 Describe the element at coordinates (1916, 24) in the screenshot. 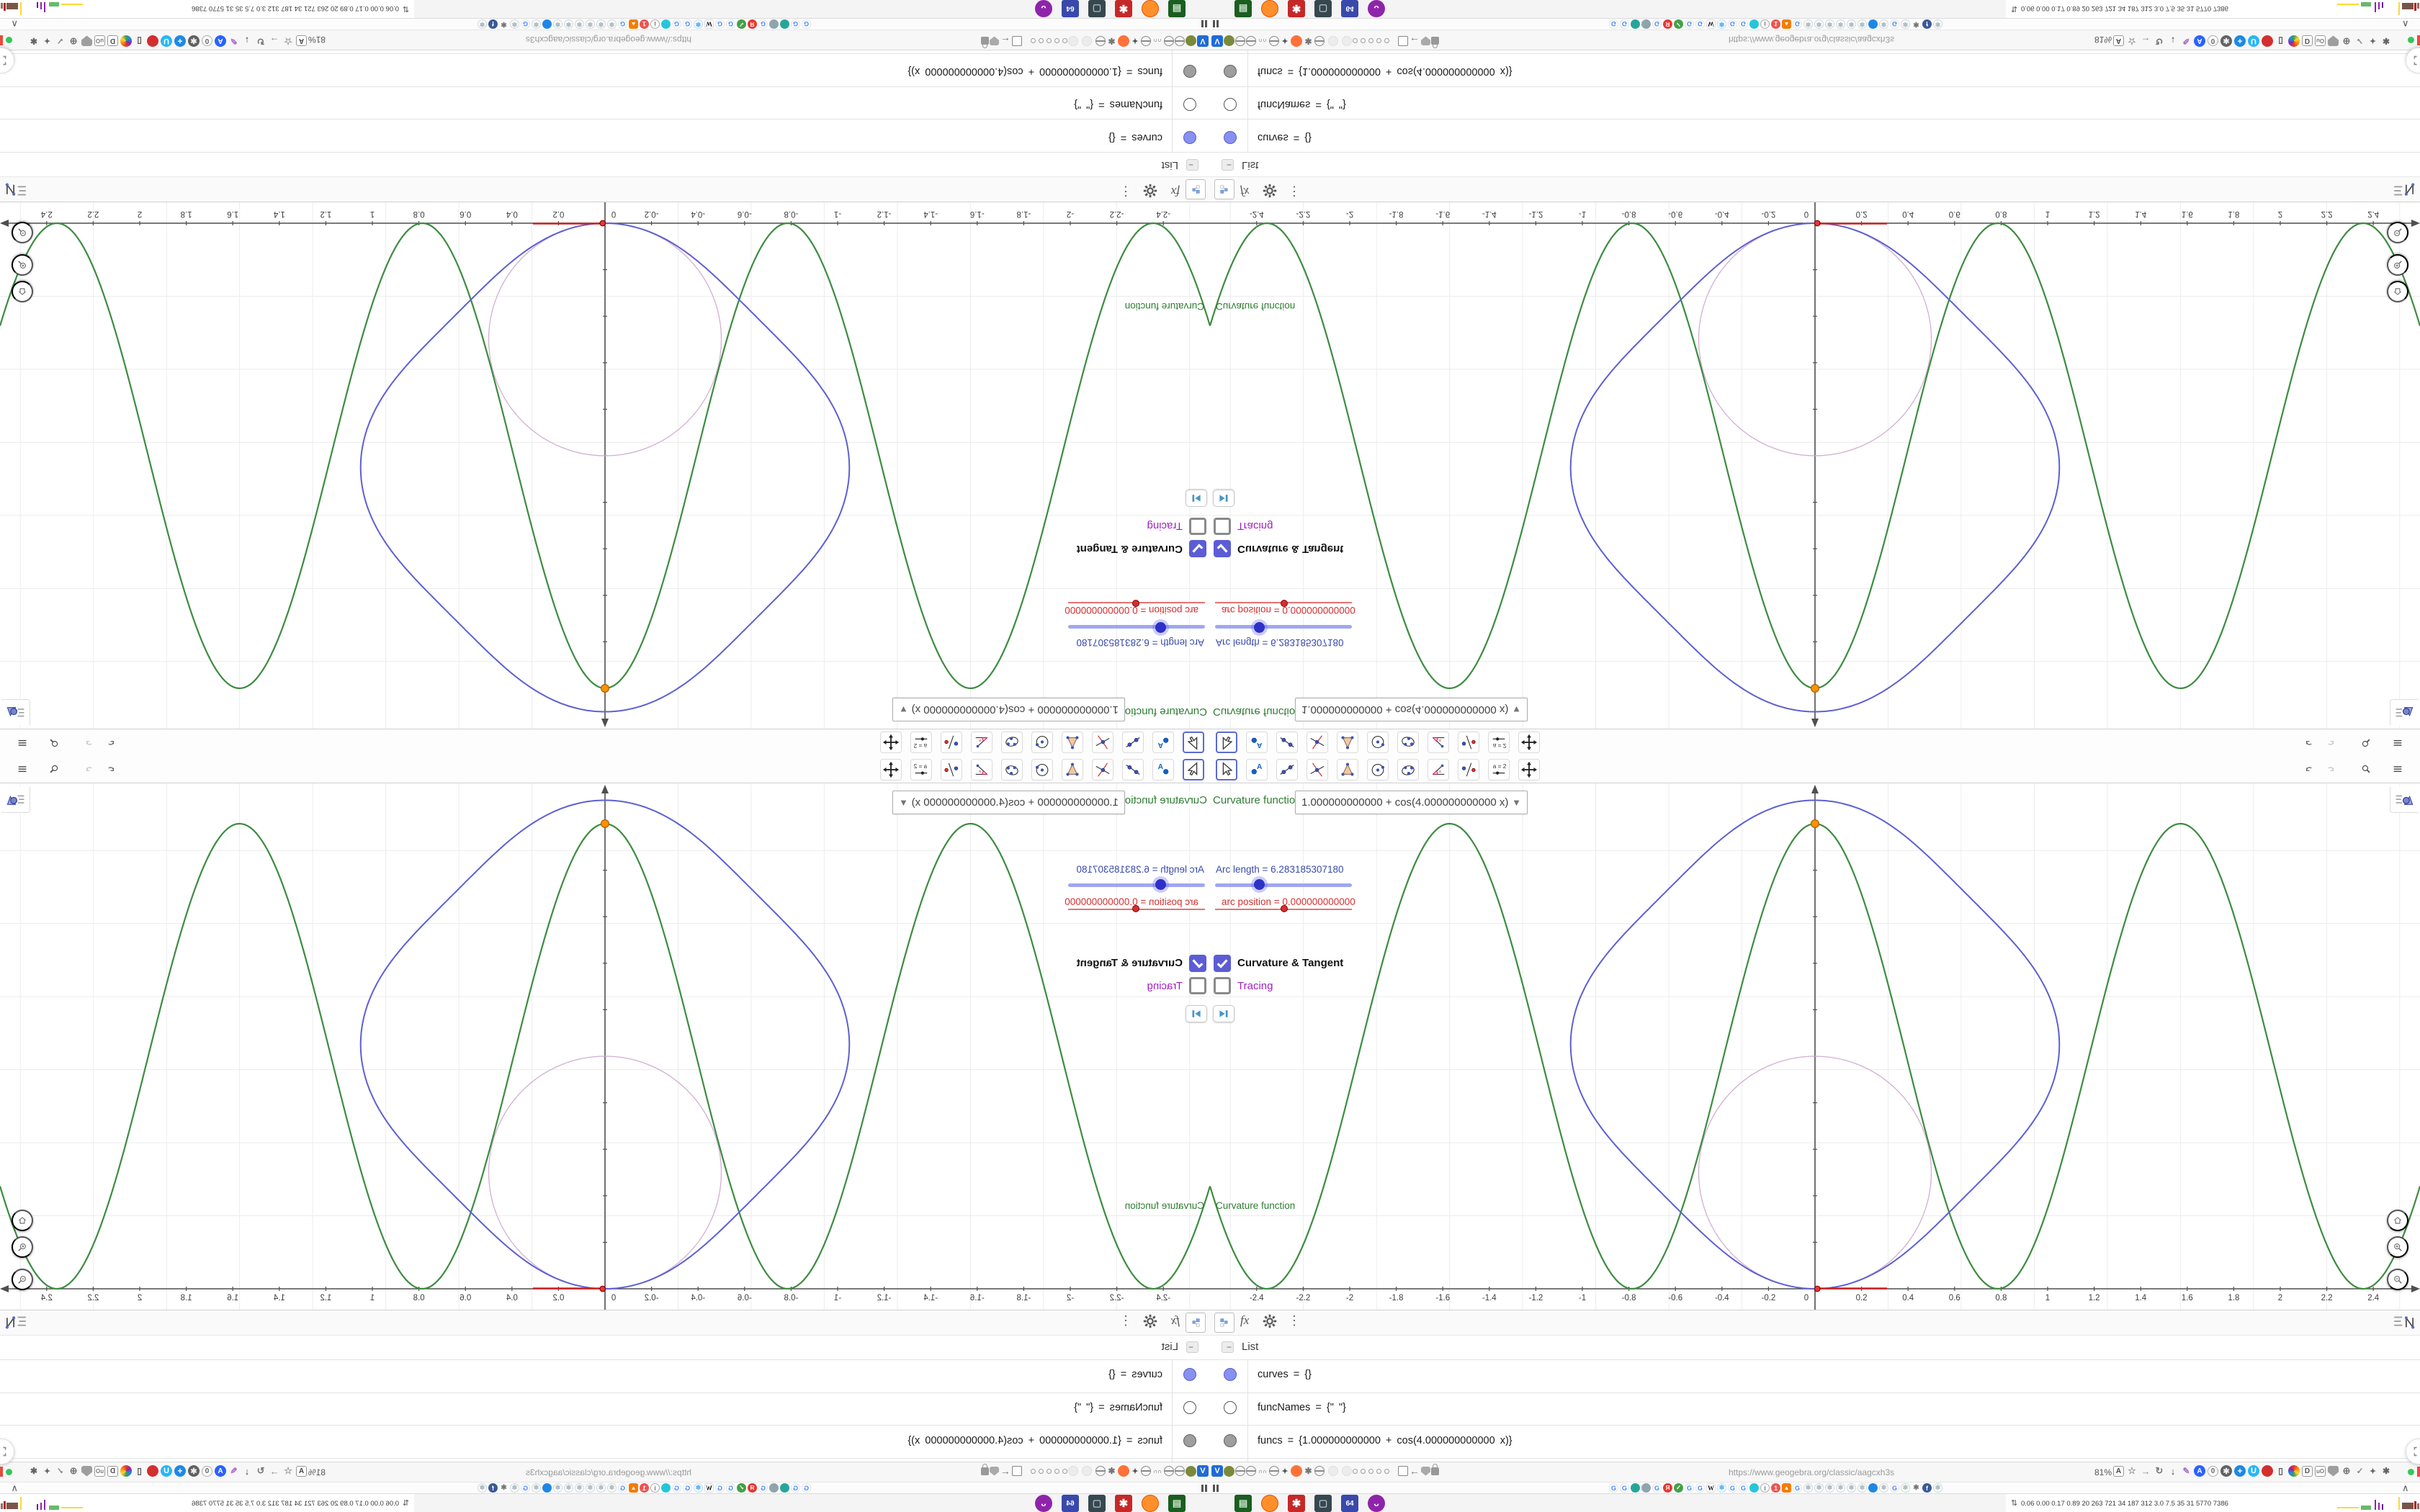

I see `favicon-gear: ✱` at that location.